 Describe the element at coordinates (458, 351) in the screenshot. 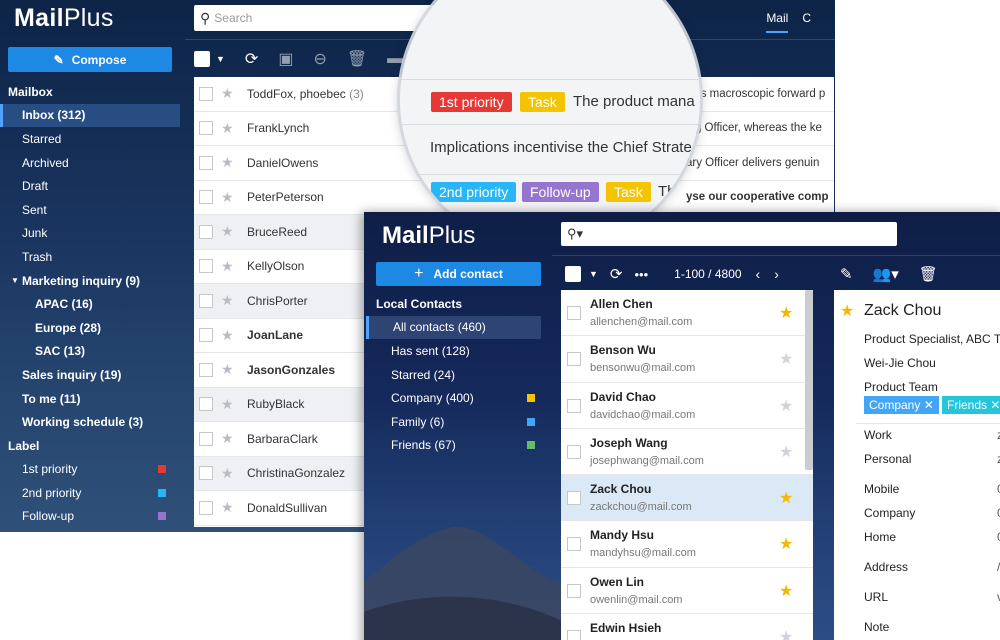

I see `contact-group-2: Has sent (128)` at that location.